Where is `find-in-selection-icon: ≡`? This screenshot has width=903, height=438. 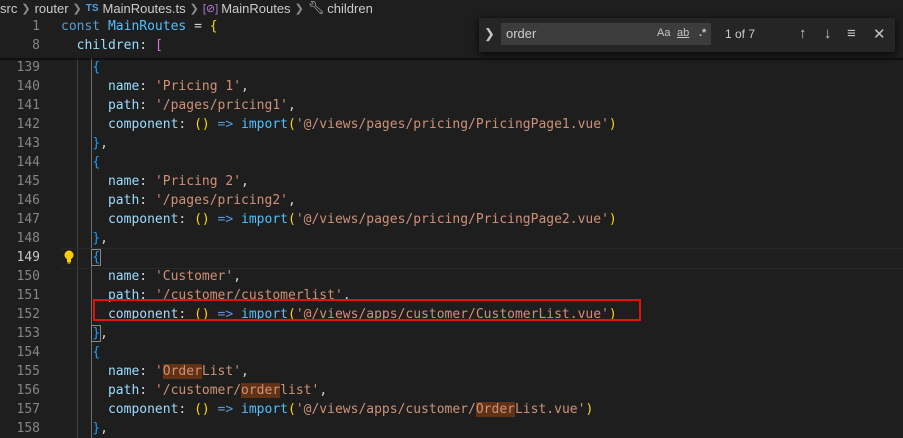 find-in-selection-icon: ≡ is located at coordinates (851, 33).